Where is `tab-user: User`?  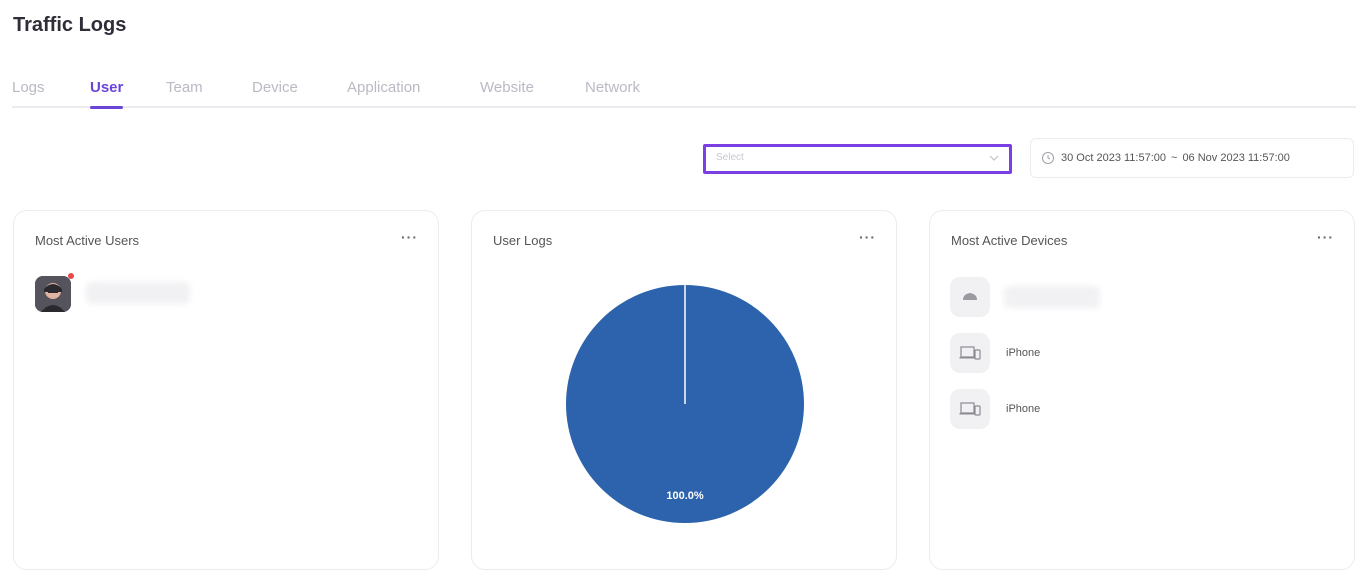
tab-user: User is located at coordinates (107, 93).